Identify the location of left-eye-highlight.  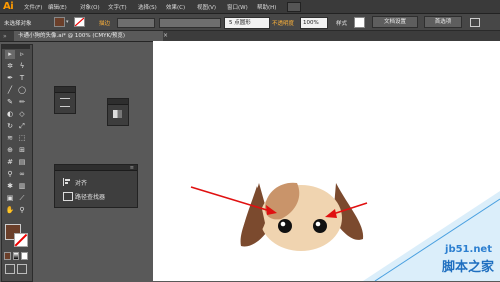
(283, 224).